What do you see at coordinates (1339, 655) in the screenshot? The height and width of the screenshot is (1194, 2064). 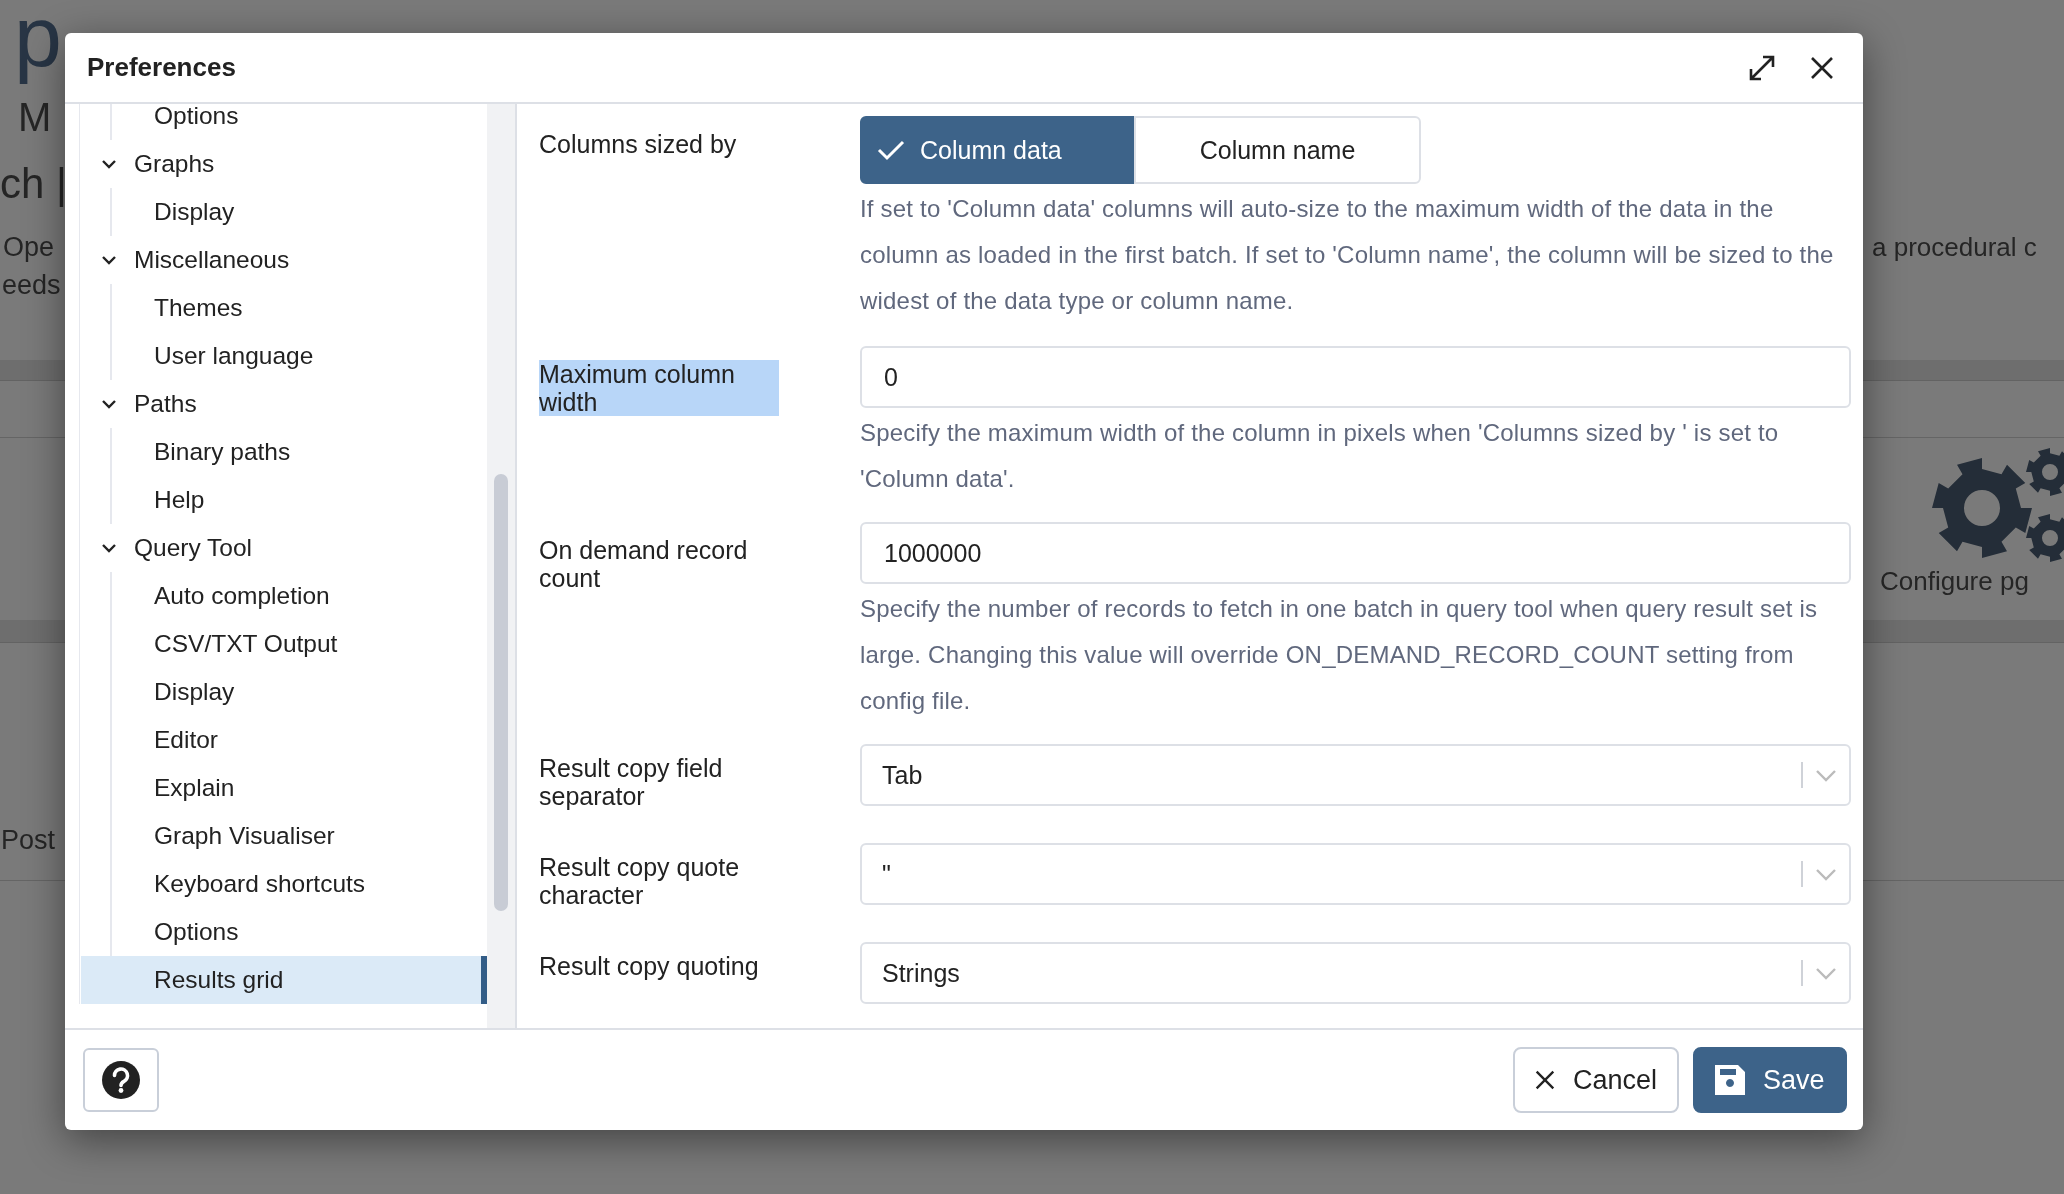 I see `help-text: Specify the number of records to fetch in one batch in query tool when query result set is large. Changing this value will override ON_DEMAND_RECORD_COUNT setting from config file.` at bounding box center [1339, 655].